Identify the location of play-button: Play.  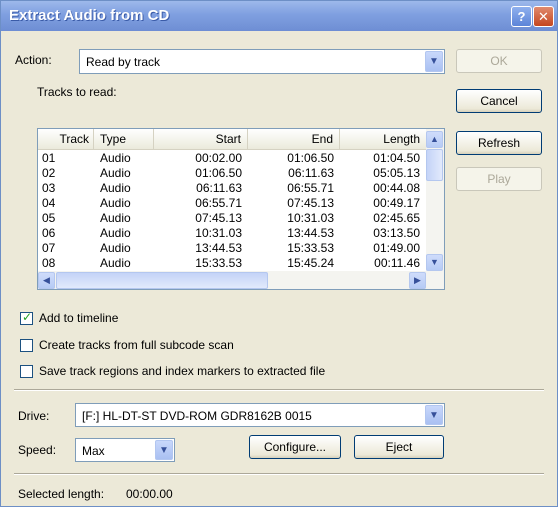
(499, 179).